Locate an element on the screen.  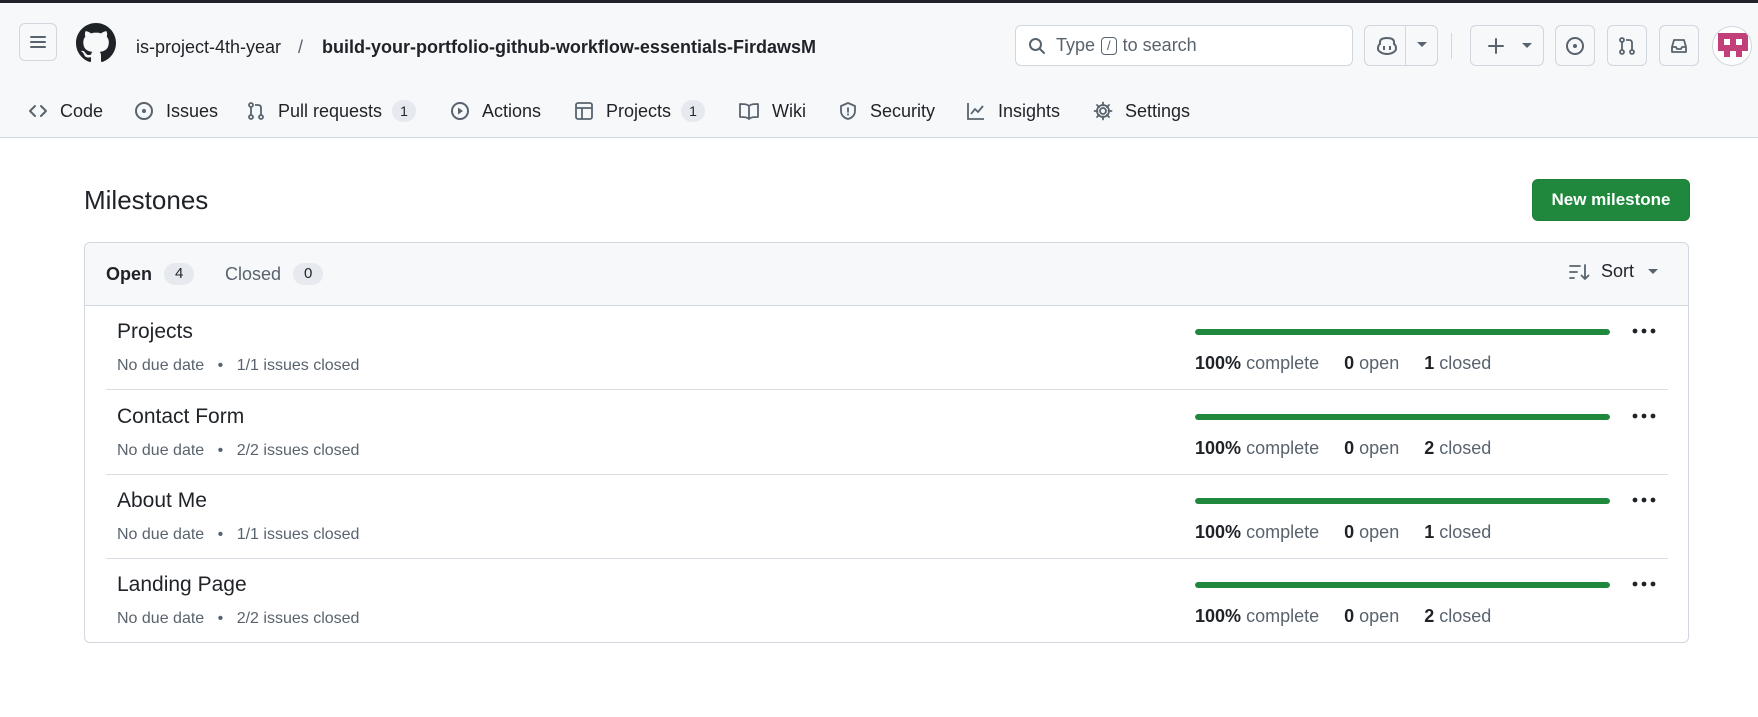
closed-label: closed is located at coordinates (1465, 616).